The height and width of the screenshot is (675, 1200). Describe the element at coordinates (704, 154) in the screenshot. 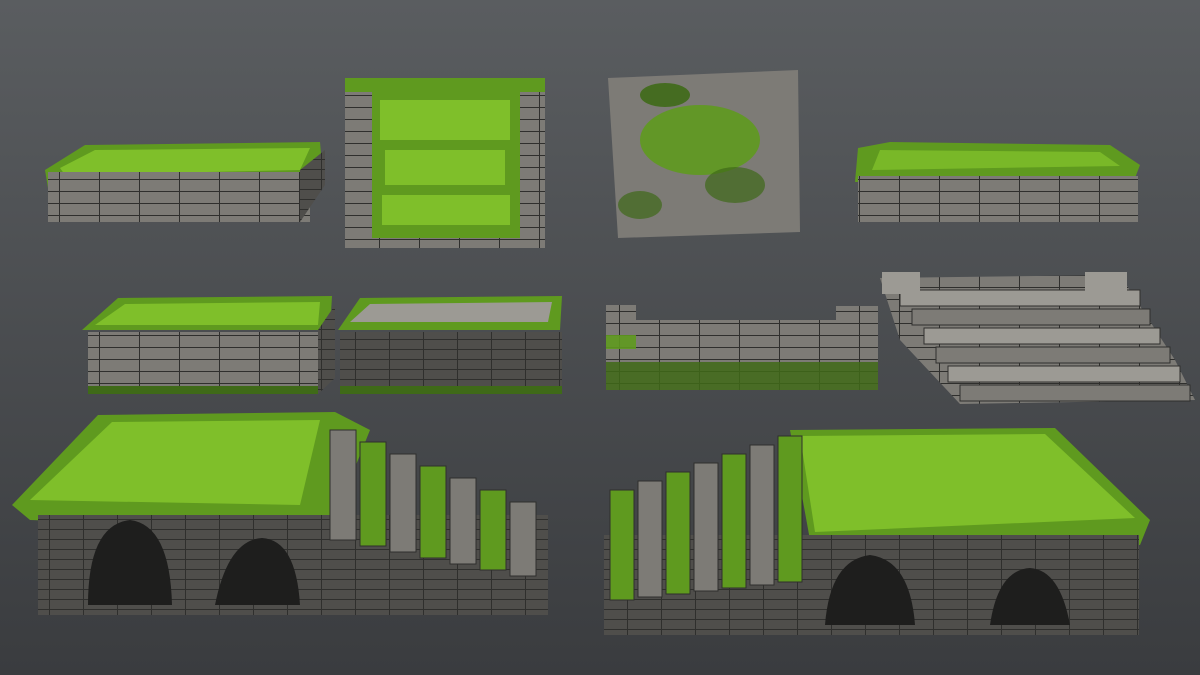

I see `weathered-stone-tile-mossy` at that location.